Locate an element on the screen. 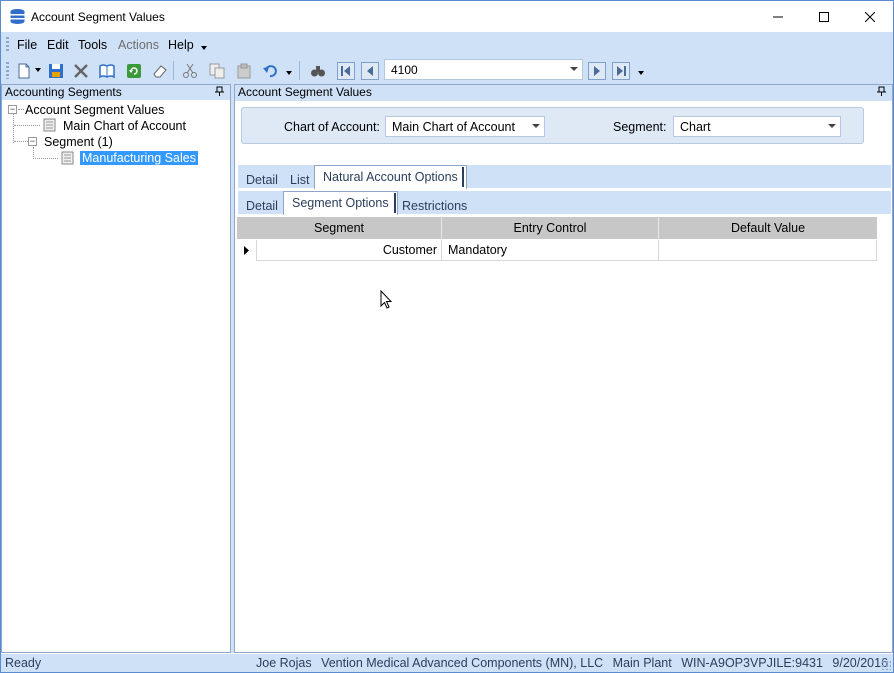 The height and width of the screenshot is (673, 894). tree-node-value: Manufacturing Sales is located at coordinates (139, 158).